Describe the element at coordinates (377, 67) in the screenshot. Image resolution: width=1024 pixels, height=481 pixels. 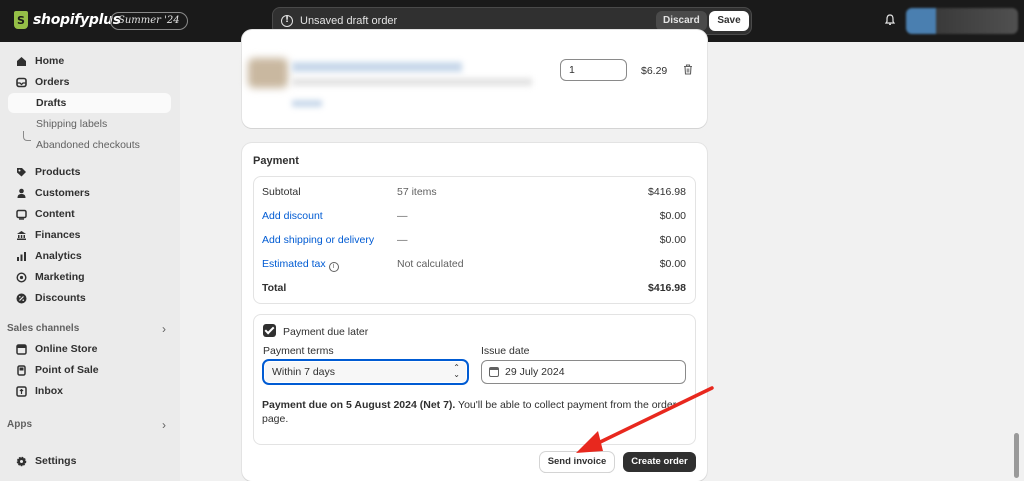
I see `product-title-redacted` at that location.